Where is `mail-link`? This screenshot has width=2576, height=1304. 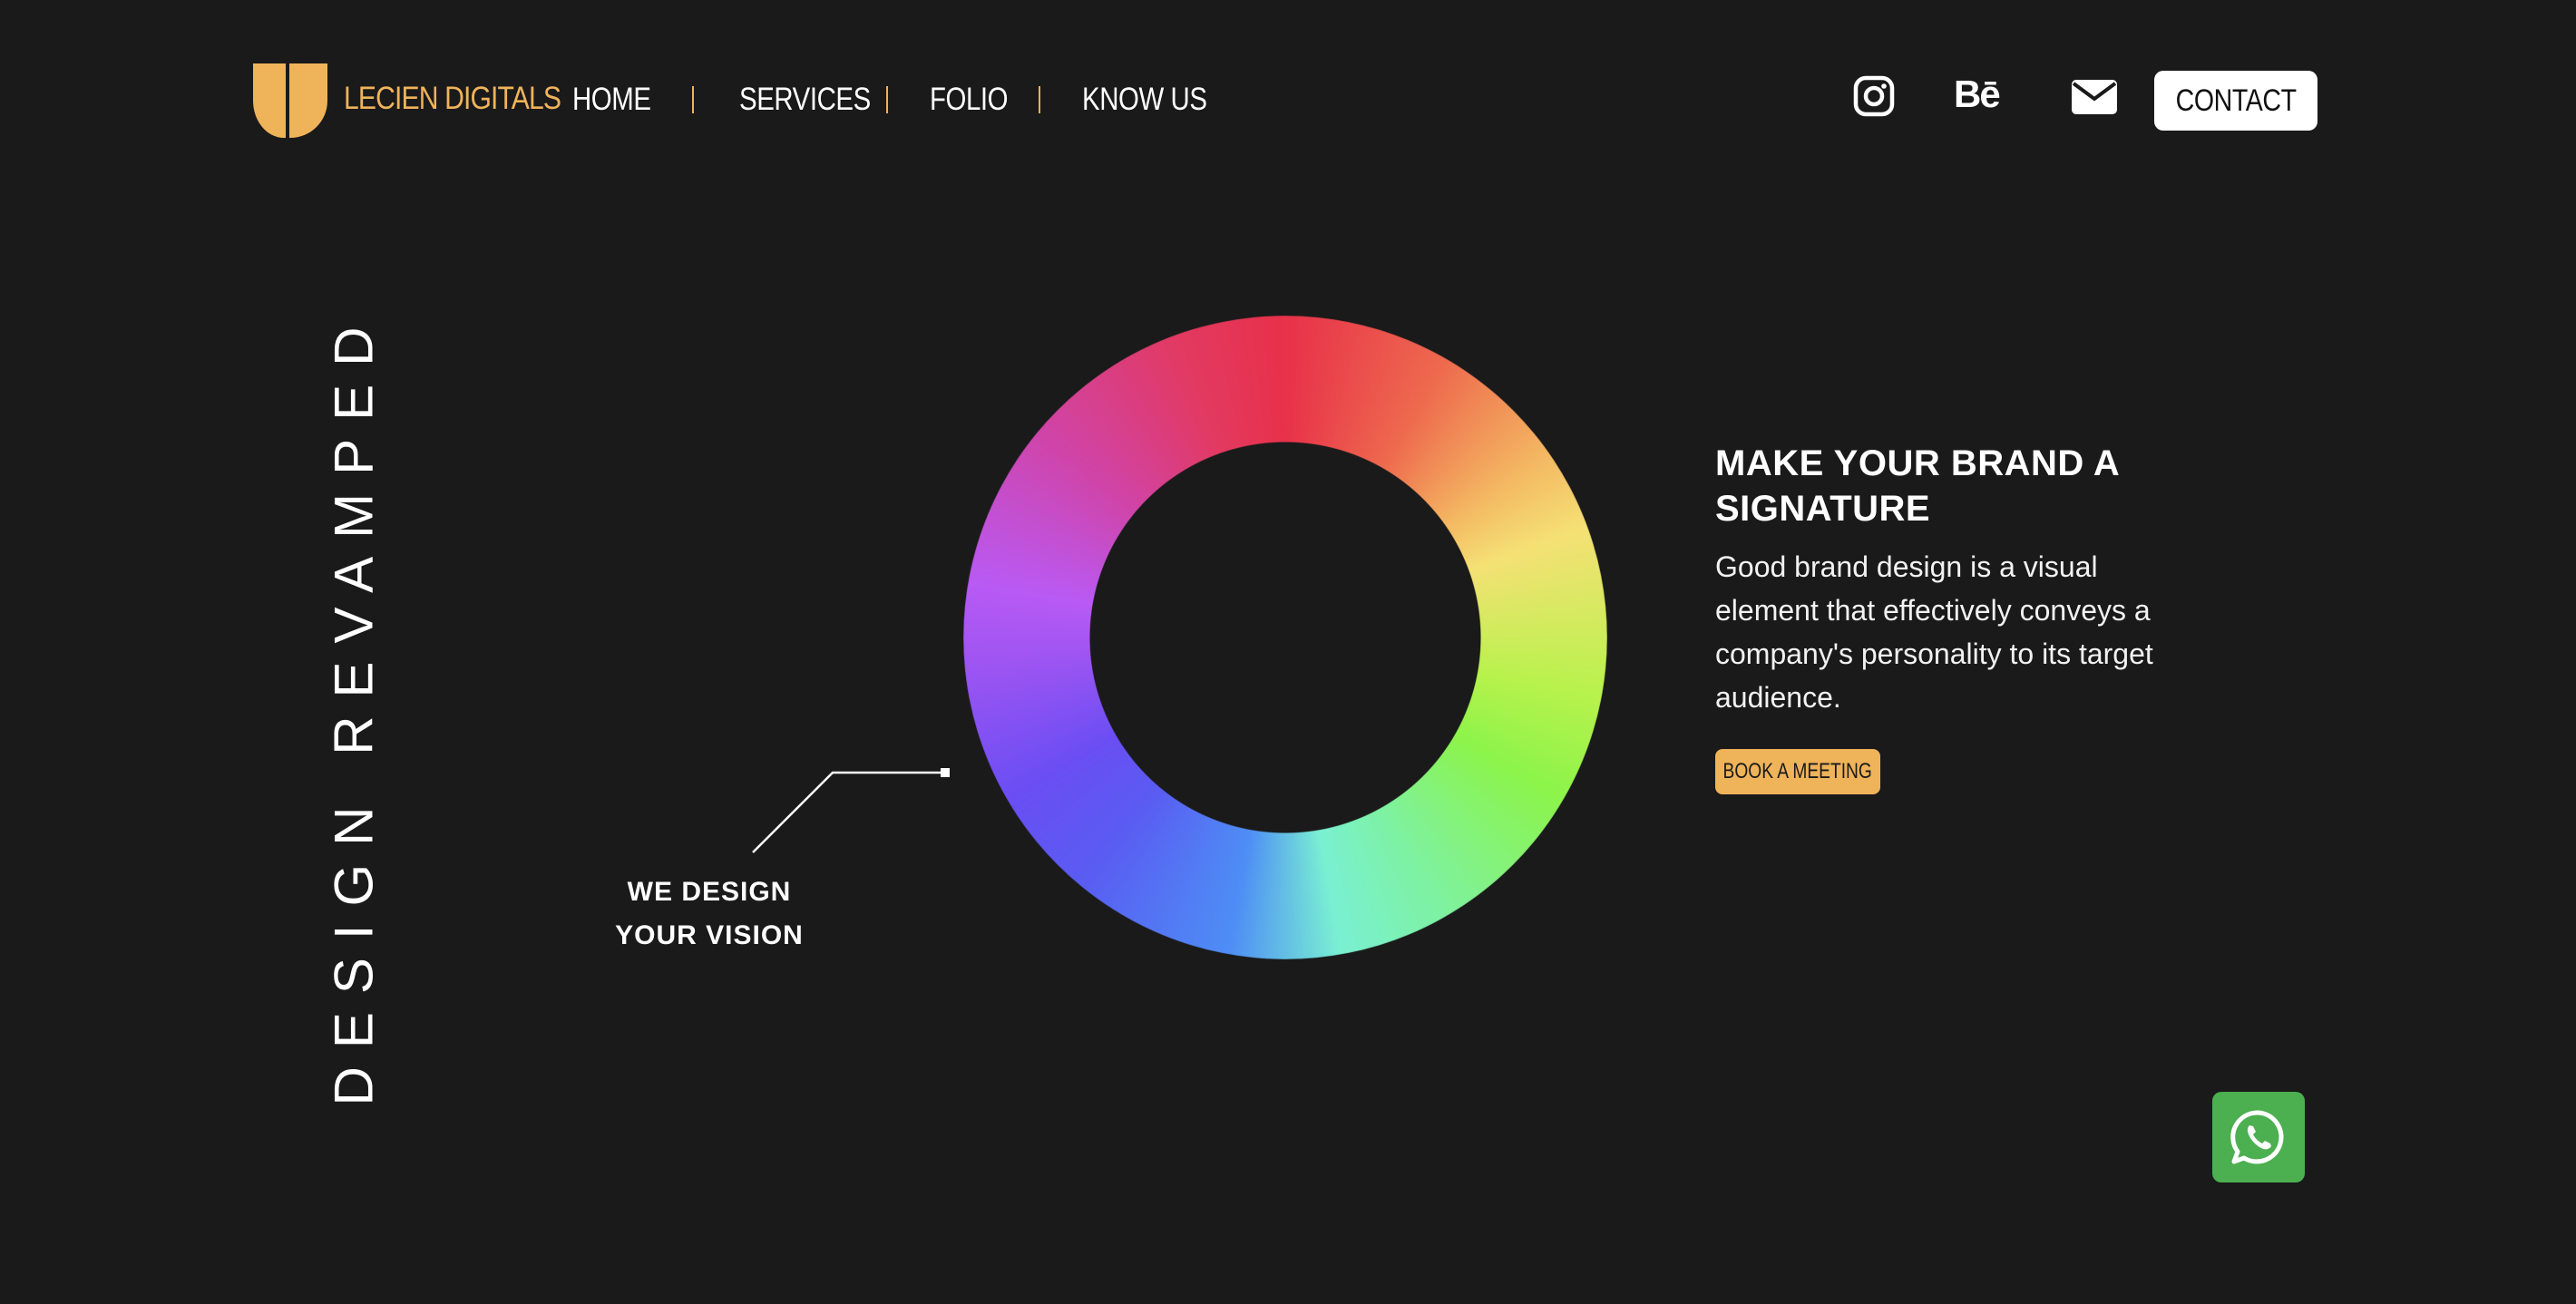
mail-link is located at coordinates (2094, 97).